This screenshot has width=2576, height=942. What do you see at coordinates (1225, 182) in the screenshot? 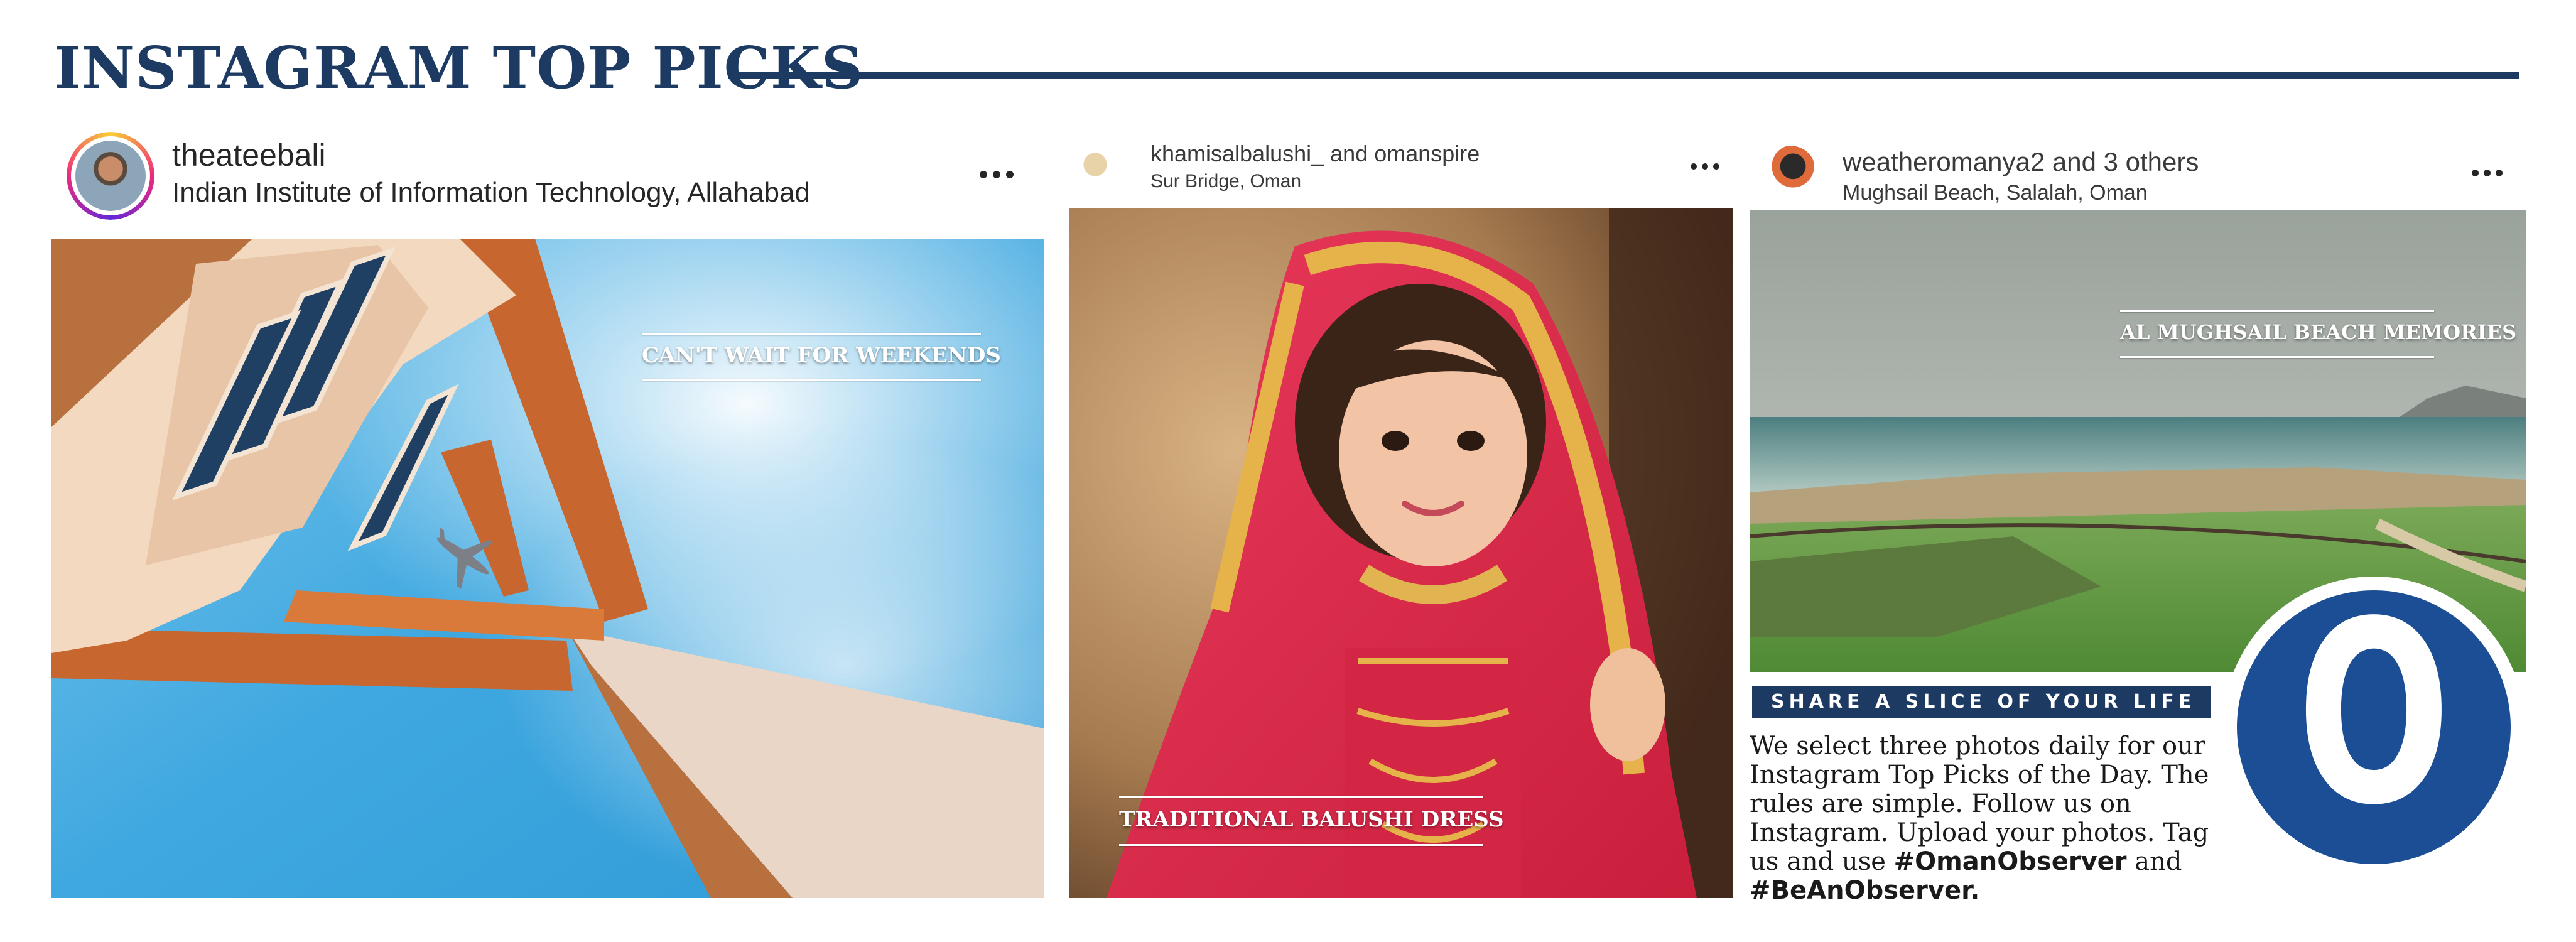
I see `post-location: Sur Bridge, Oman` at bounding box center [1225, 182].